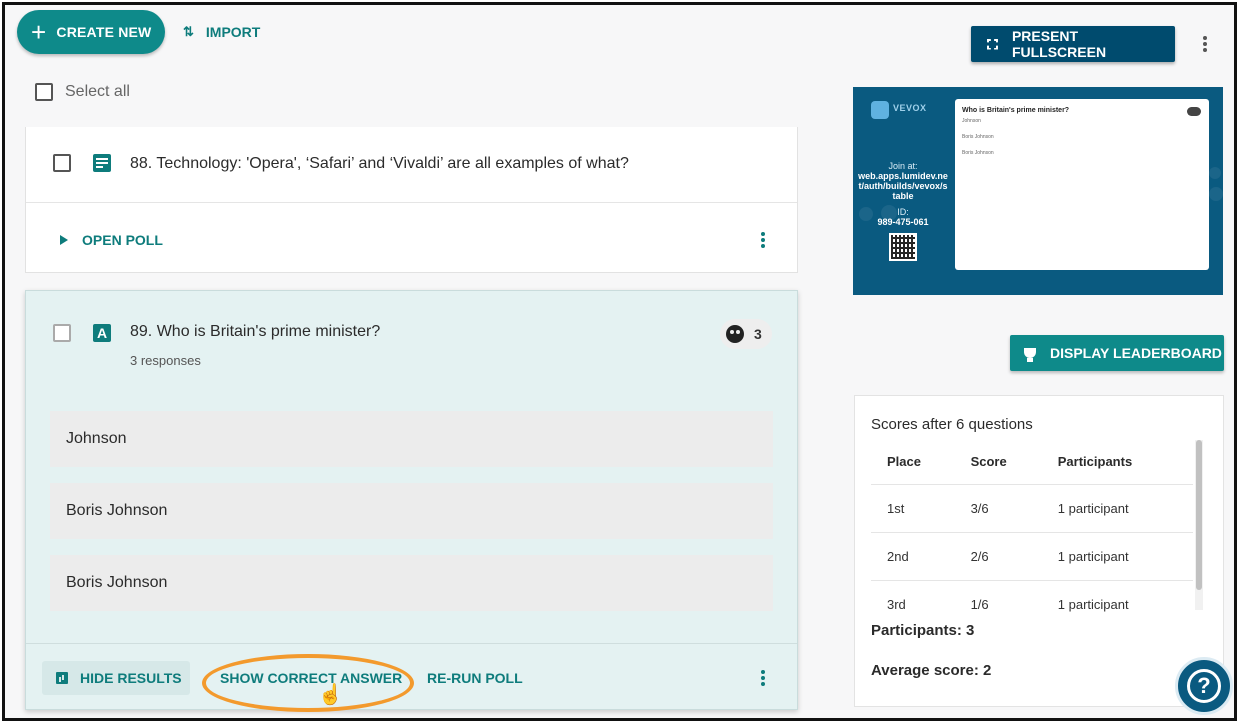 This screenshot has width=1240, height=724. Describe the element at coordinates (903, 247) in the screenshot. I see `qr-code-icon` at that location.